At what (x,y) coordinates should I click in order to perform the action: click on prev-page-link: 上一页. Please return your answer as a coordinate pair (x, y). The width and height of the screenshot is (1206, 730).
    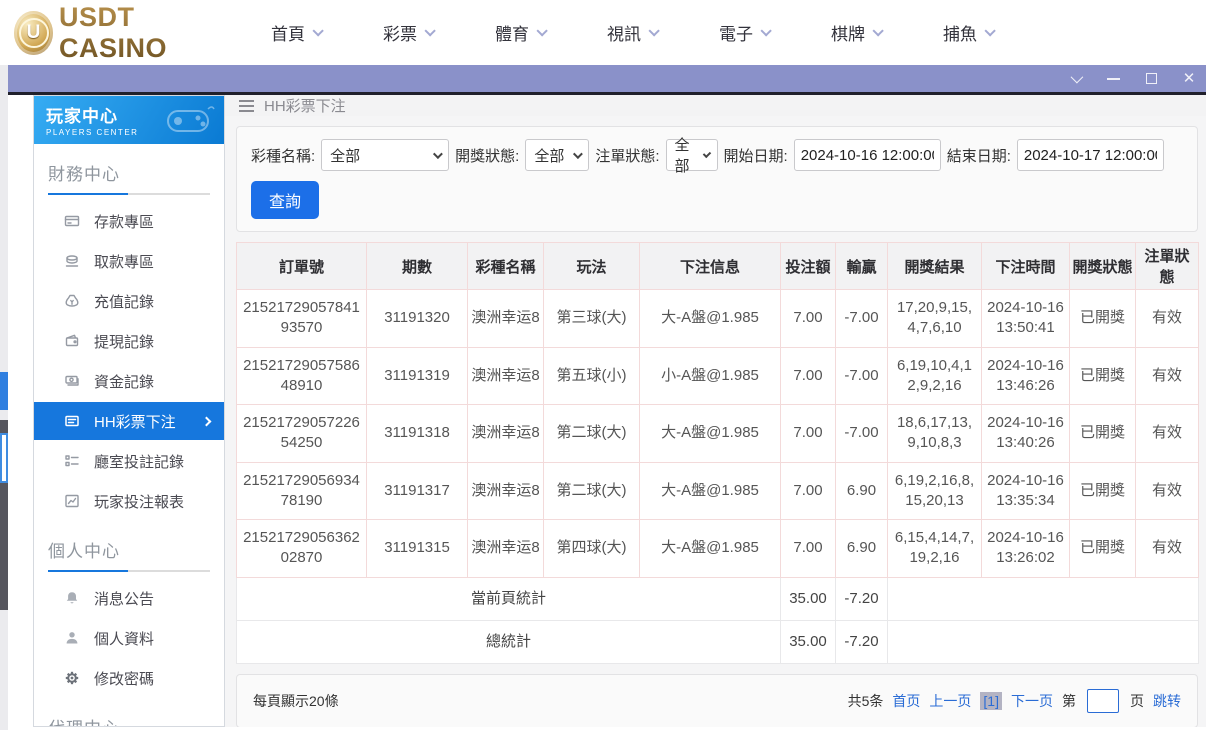
    Looking at the image, I should click on (950, 701).